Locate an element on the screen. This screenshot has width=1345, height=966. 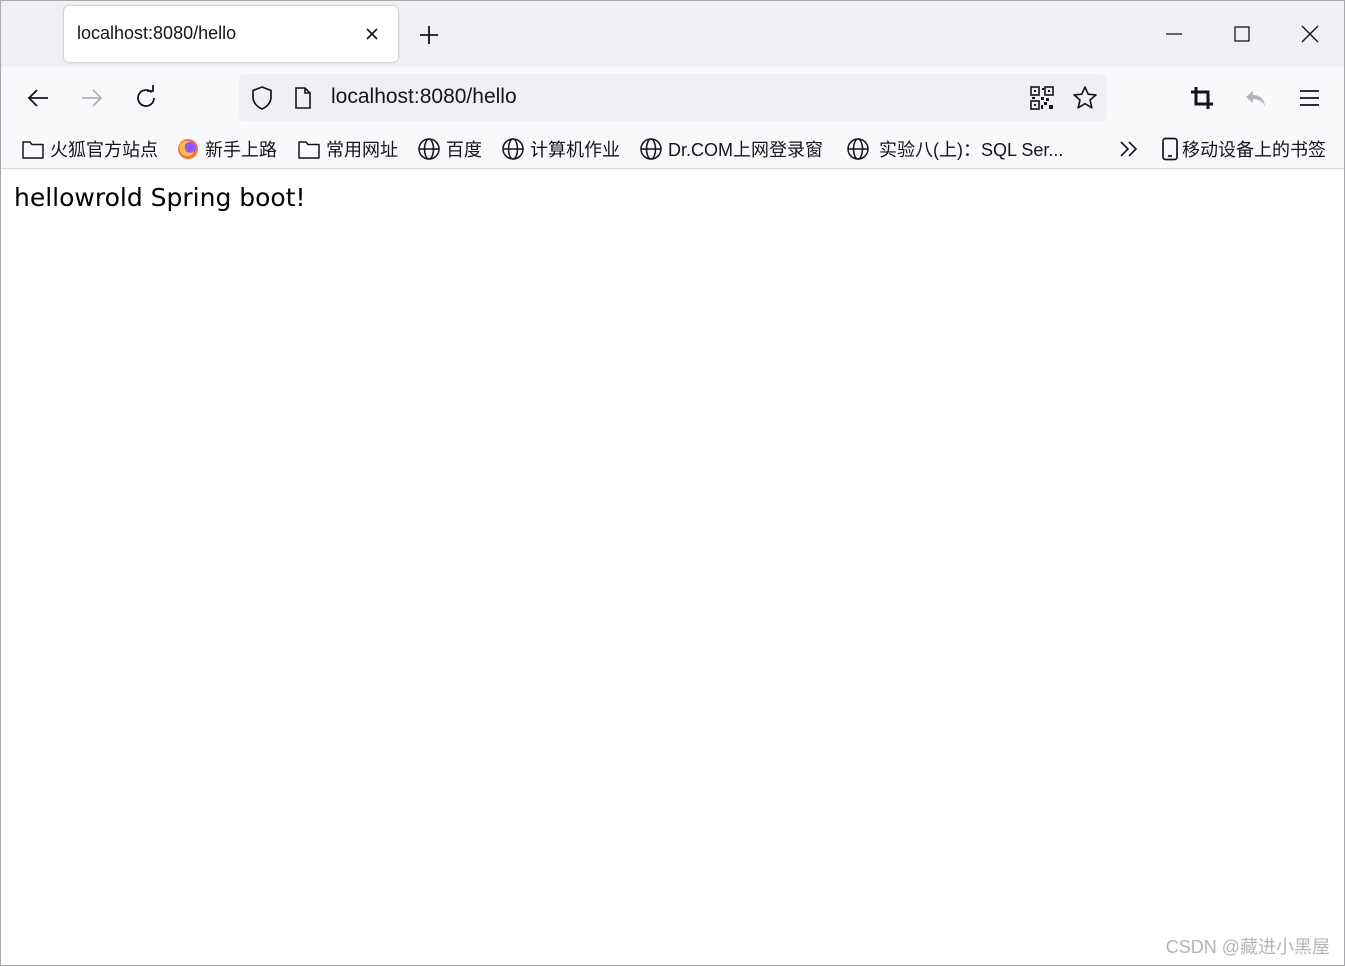
new-tab-button is located at coordinates (429, 35).